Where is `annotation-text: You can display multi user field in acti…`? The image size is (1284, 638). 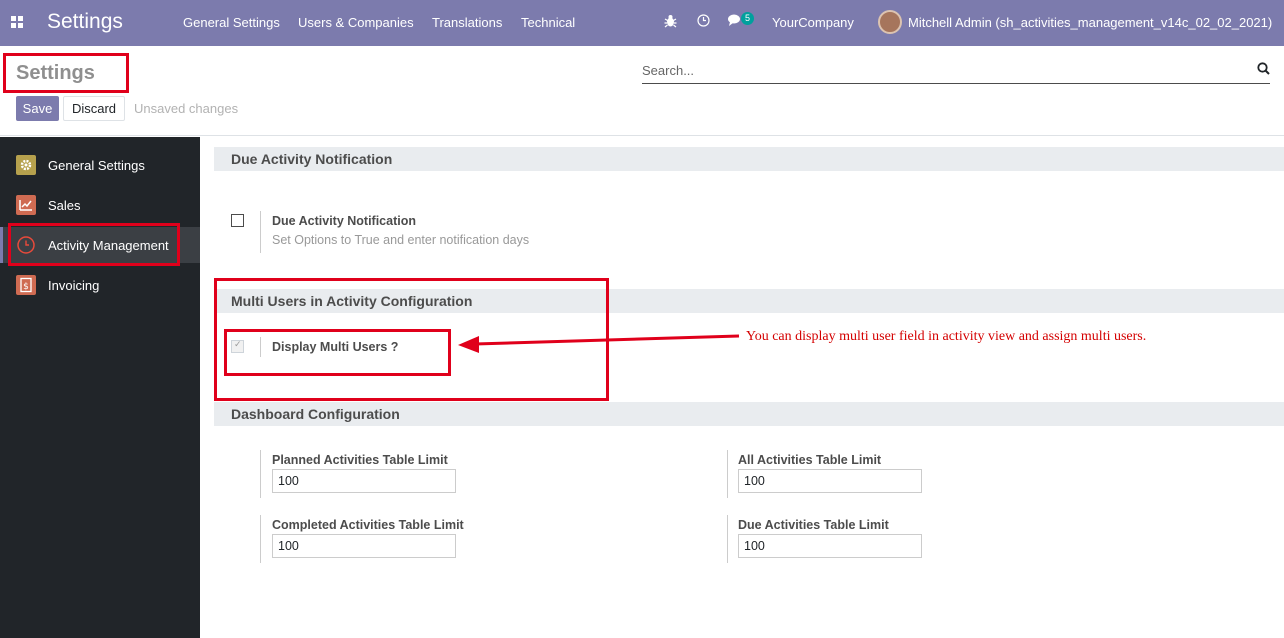
annotation-text: You can display multi user field in acti… is located at coordinates (946, 336).